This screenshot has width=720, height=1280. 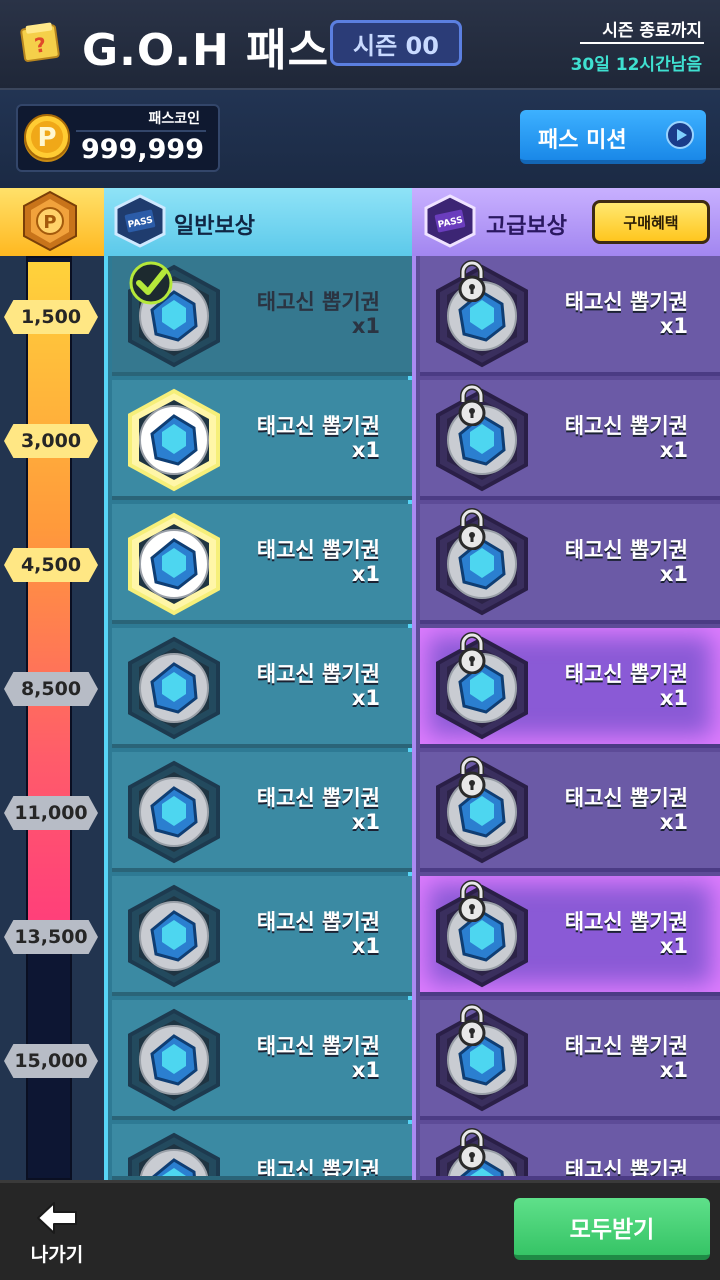 I want to click on milestone-badge: 15,000, so click(x=51, y=1061).